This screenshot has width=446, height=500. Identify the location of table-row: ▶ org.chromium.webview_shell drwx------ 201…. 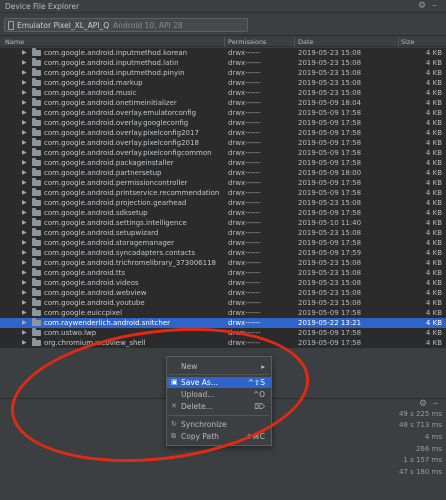
(223, 343).